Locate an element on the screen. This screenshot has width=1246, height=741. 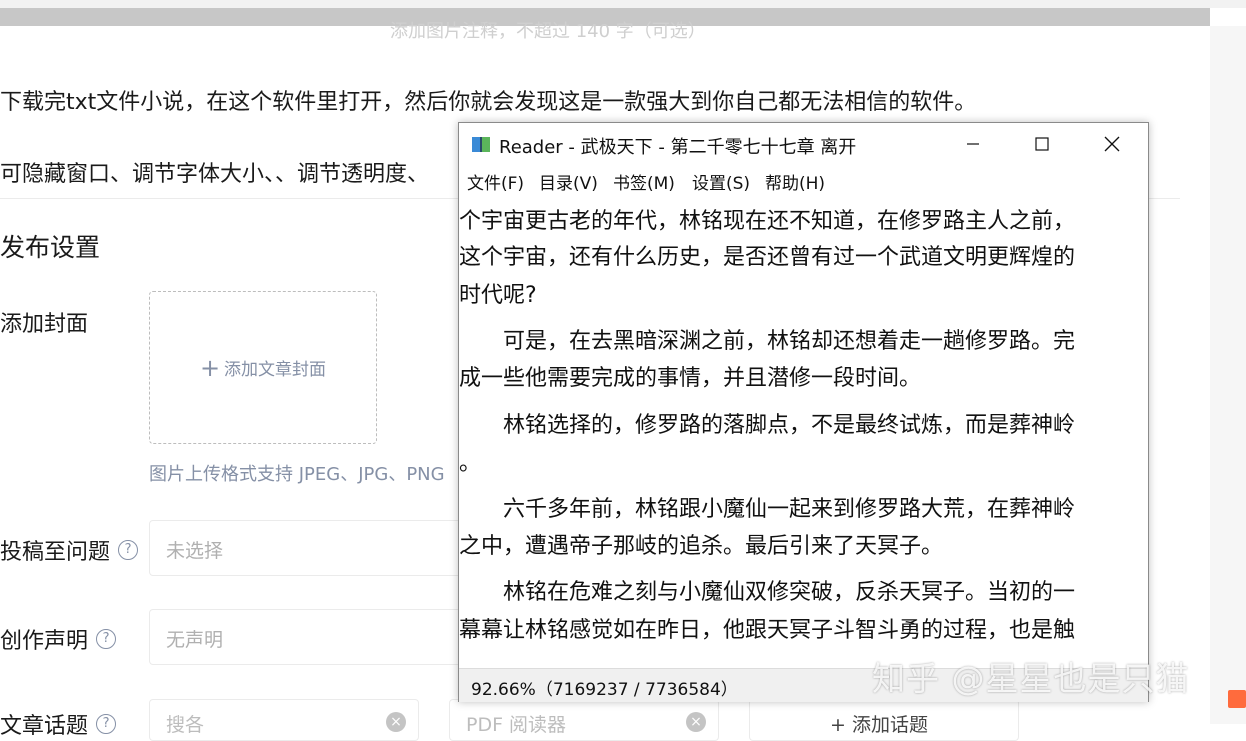
submit-question-label: 投稿至问题 ? is located at coordinates (69, 550).